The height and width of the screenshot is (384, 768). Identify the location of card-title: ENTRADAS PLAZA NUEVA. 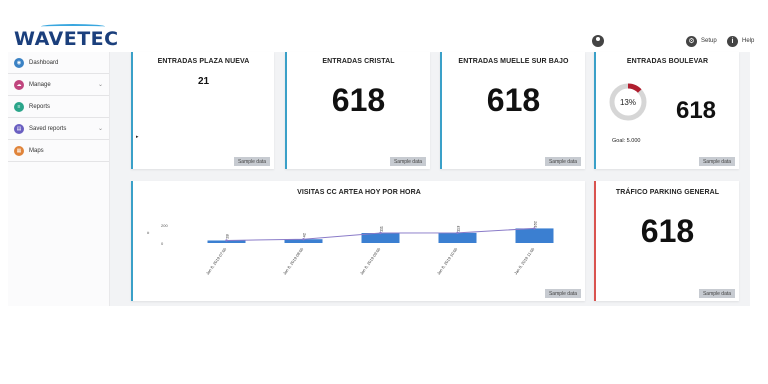
(203, 61).